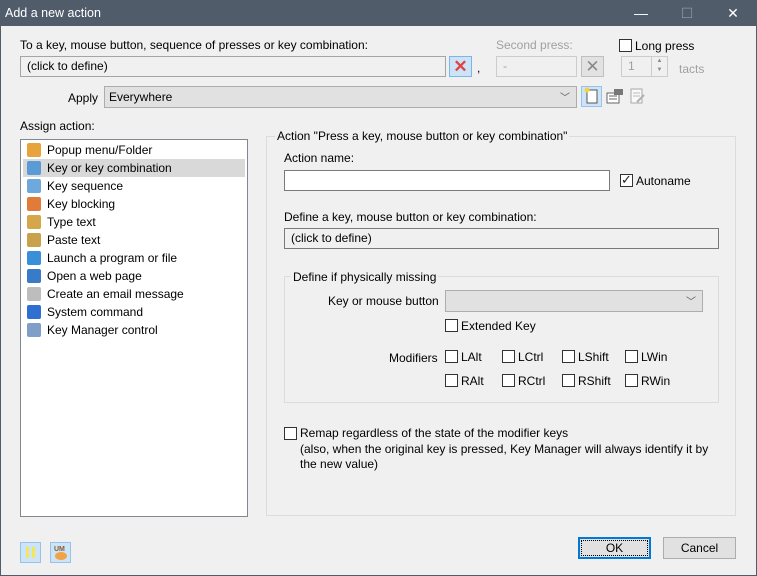  What do you see at coordinates (34, 222) in the screenshot?
I see `clipboard-type-icon` at bounding box center [34, 222].